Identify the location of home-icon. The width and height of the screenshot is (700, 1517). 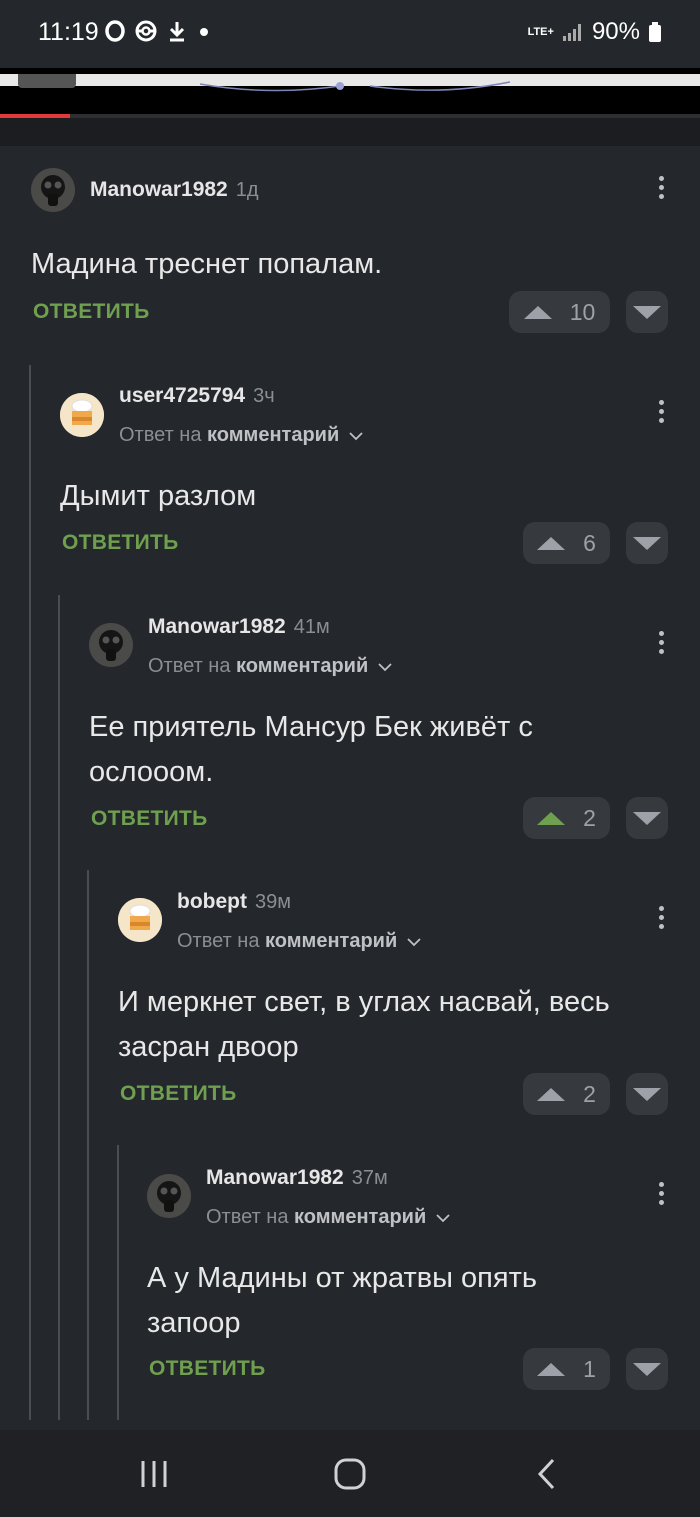
(350, 1474).